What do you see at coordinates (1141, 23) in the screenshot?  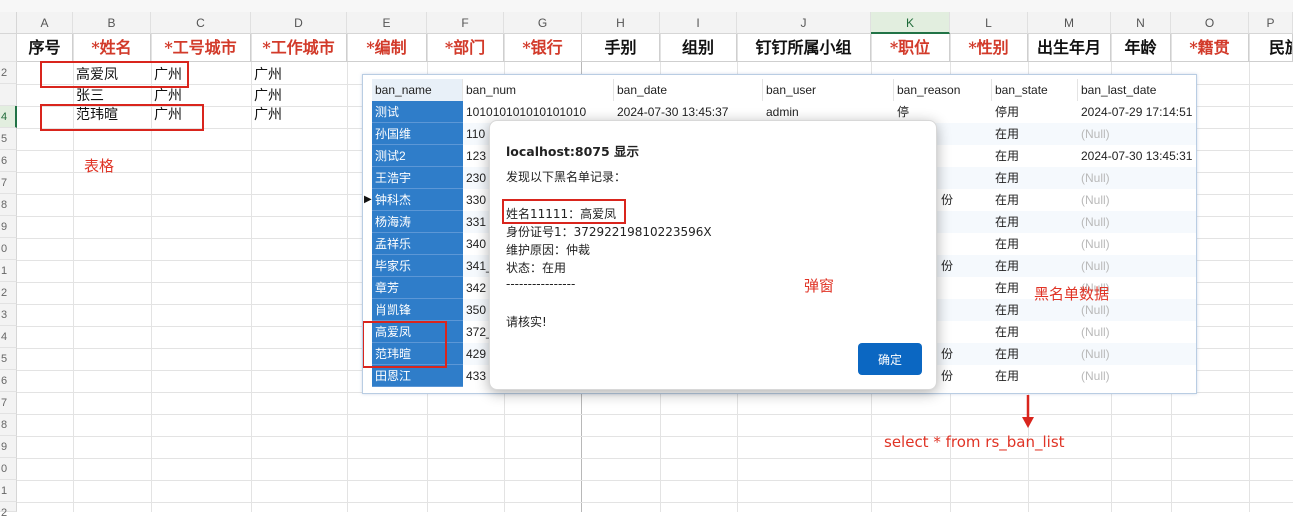 I see `column-header-n: N` at bounding box center [1141, 23].